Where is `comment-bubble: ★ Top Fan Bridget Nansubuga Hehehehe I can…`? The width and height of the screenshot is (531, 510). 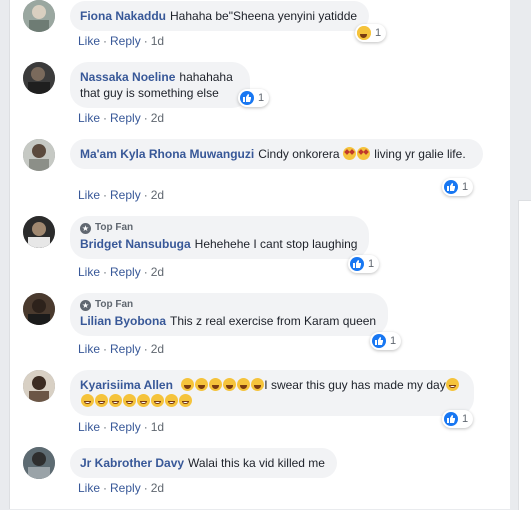 comment-bubble: ★ Top Fan Bridget Nansubuga Hehehehe I can… is located at coordinates (220, 237).